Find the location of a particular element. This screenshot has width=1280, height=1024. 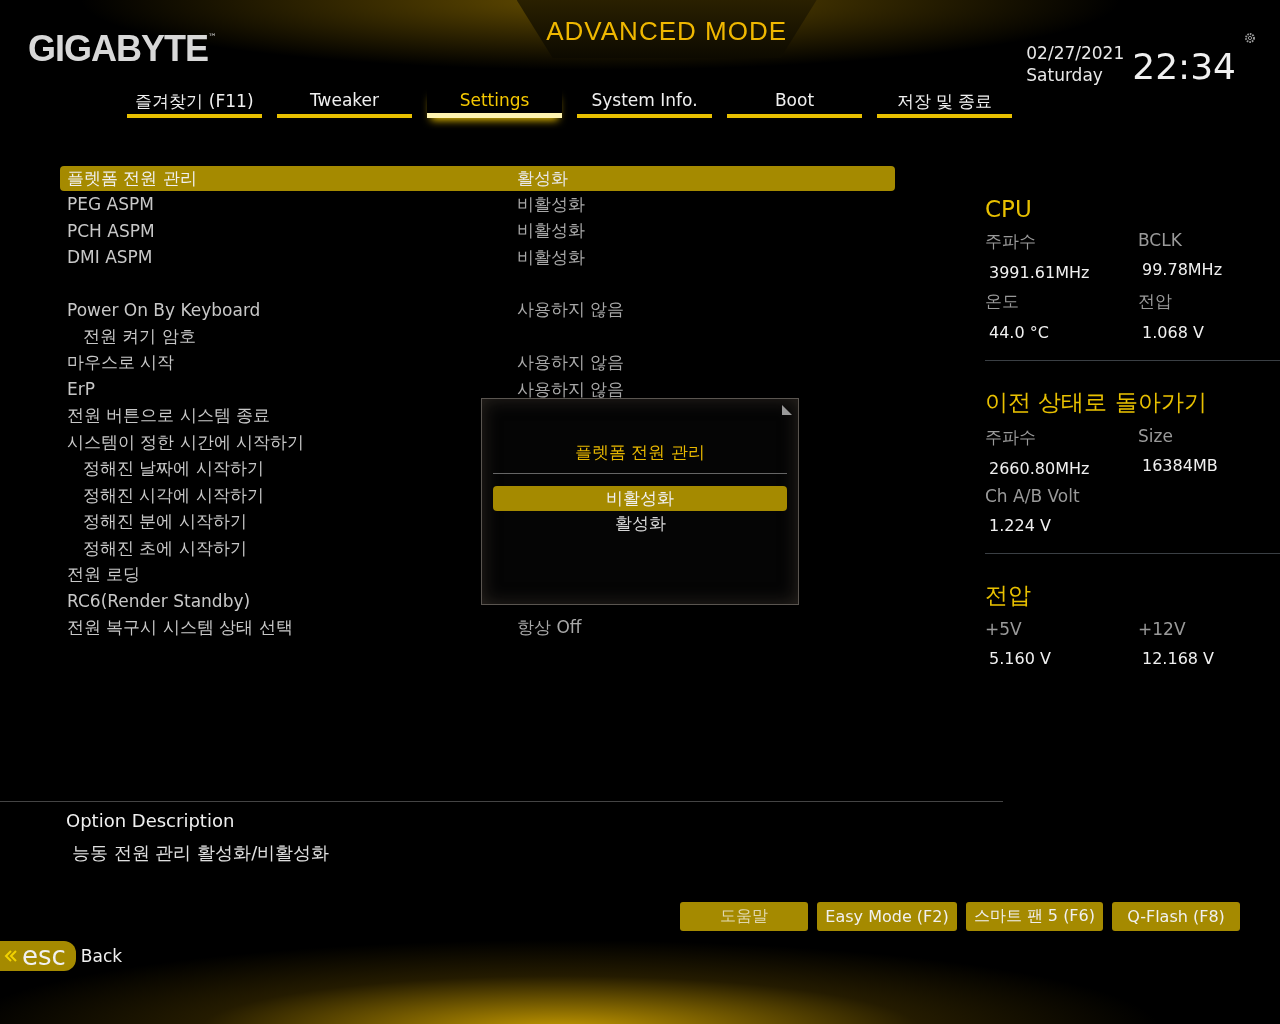

field-value: 1.068 V is located at coordinates (1173, 332).